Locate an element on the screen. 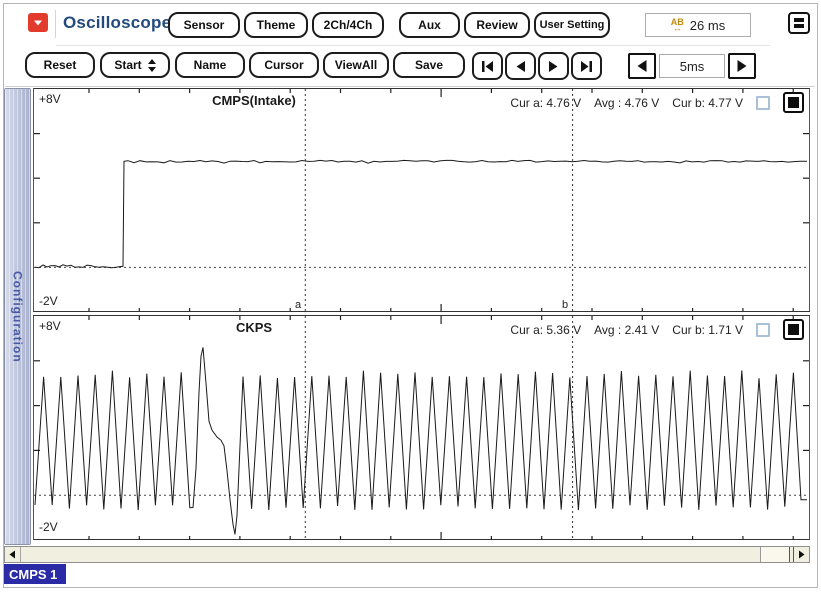 This screenshot has width=821, height=600. menu-icon is located at coordinates (799, 23).